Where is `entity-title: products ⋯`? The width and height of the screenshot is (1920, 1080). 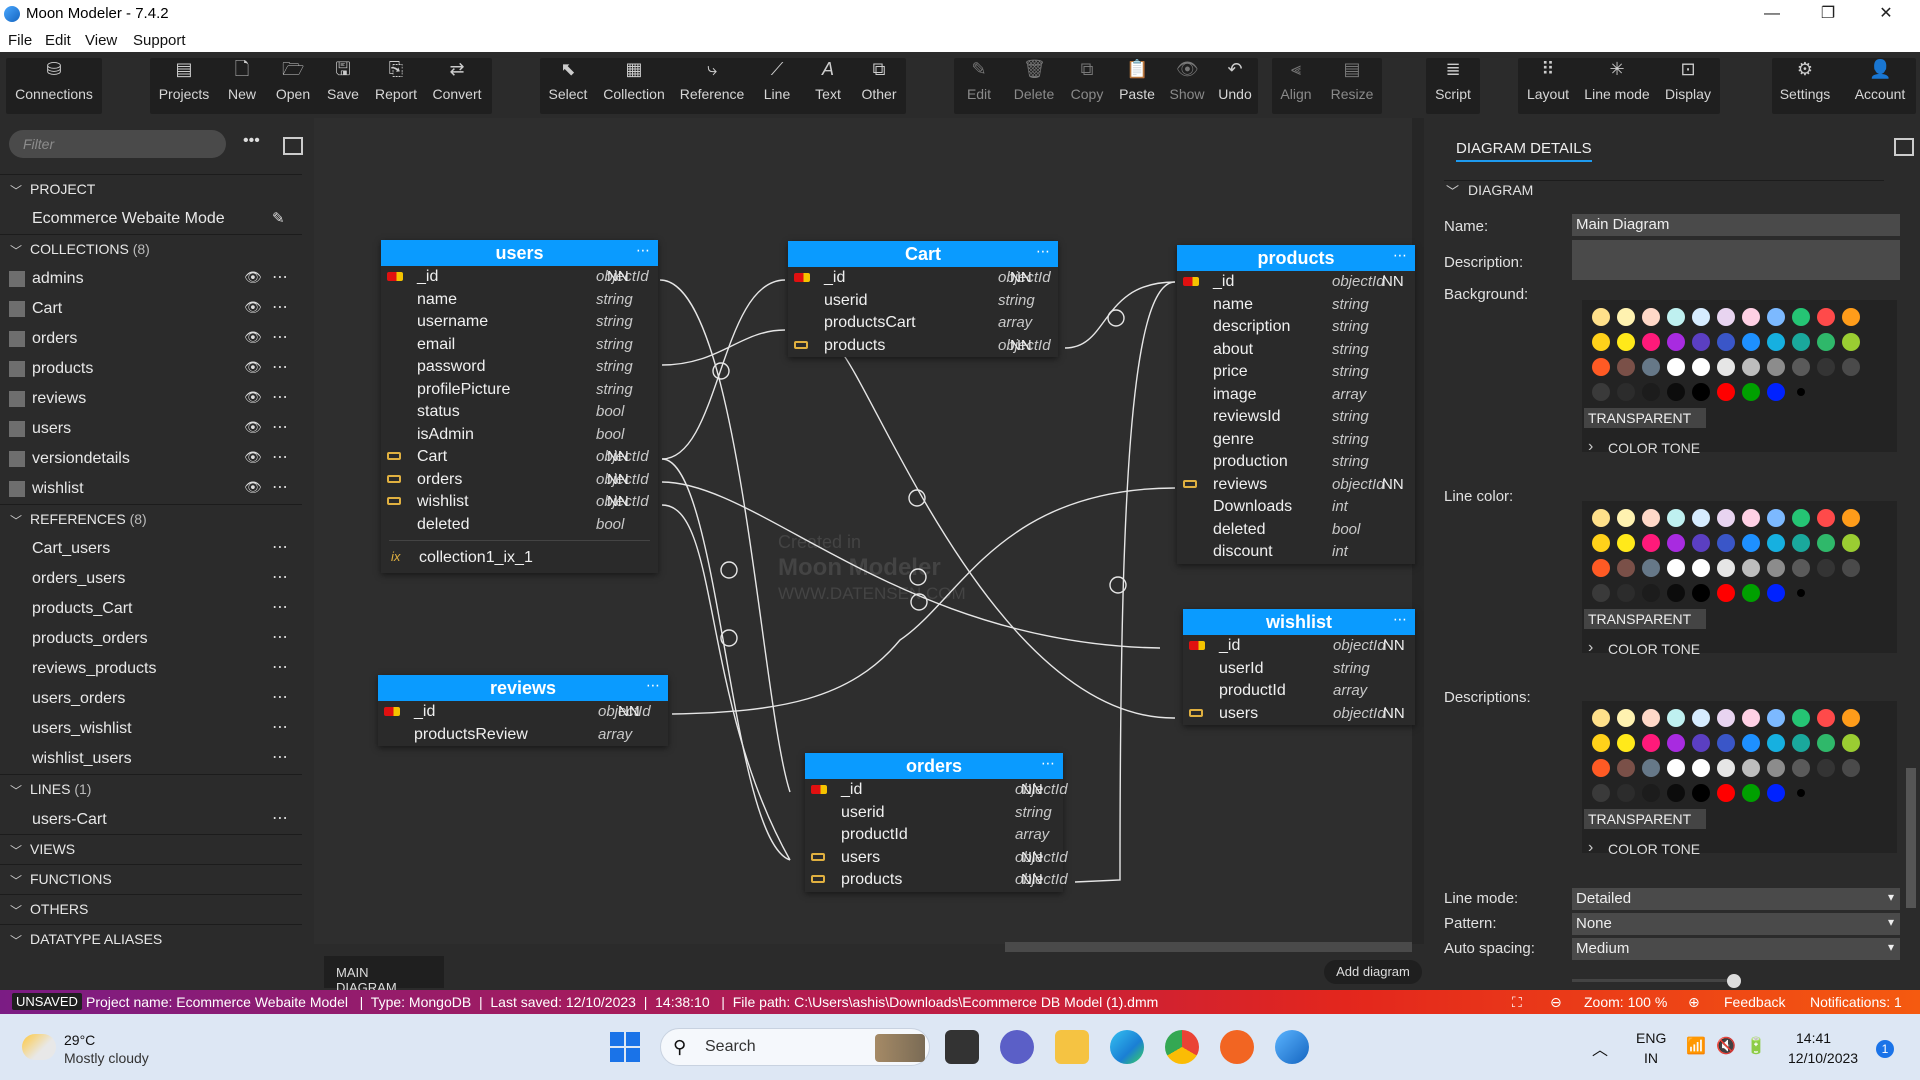
entity-title: products ⋯ is located at coordinates (1296, 258).